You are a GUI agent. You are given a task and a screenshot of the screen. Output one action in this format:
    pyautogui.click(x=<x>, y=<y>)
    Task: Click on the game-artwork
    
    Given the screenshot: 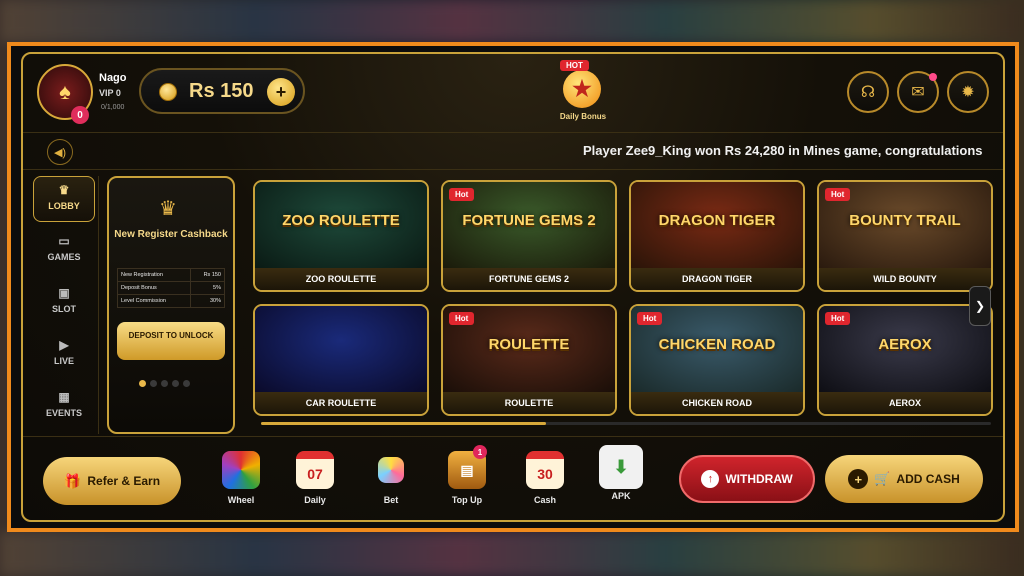 What is the action you would take?
    pyautogui.click(x=341, y=349)
    